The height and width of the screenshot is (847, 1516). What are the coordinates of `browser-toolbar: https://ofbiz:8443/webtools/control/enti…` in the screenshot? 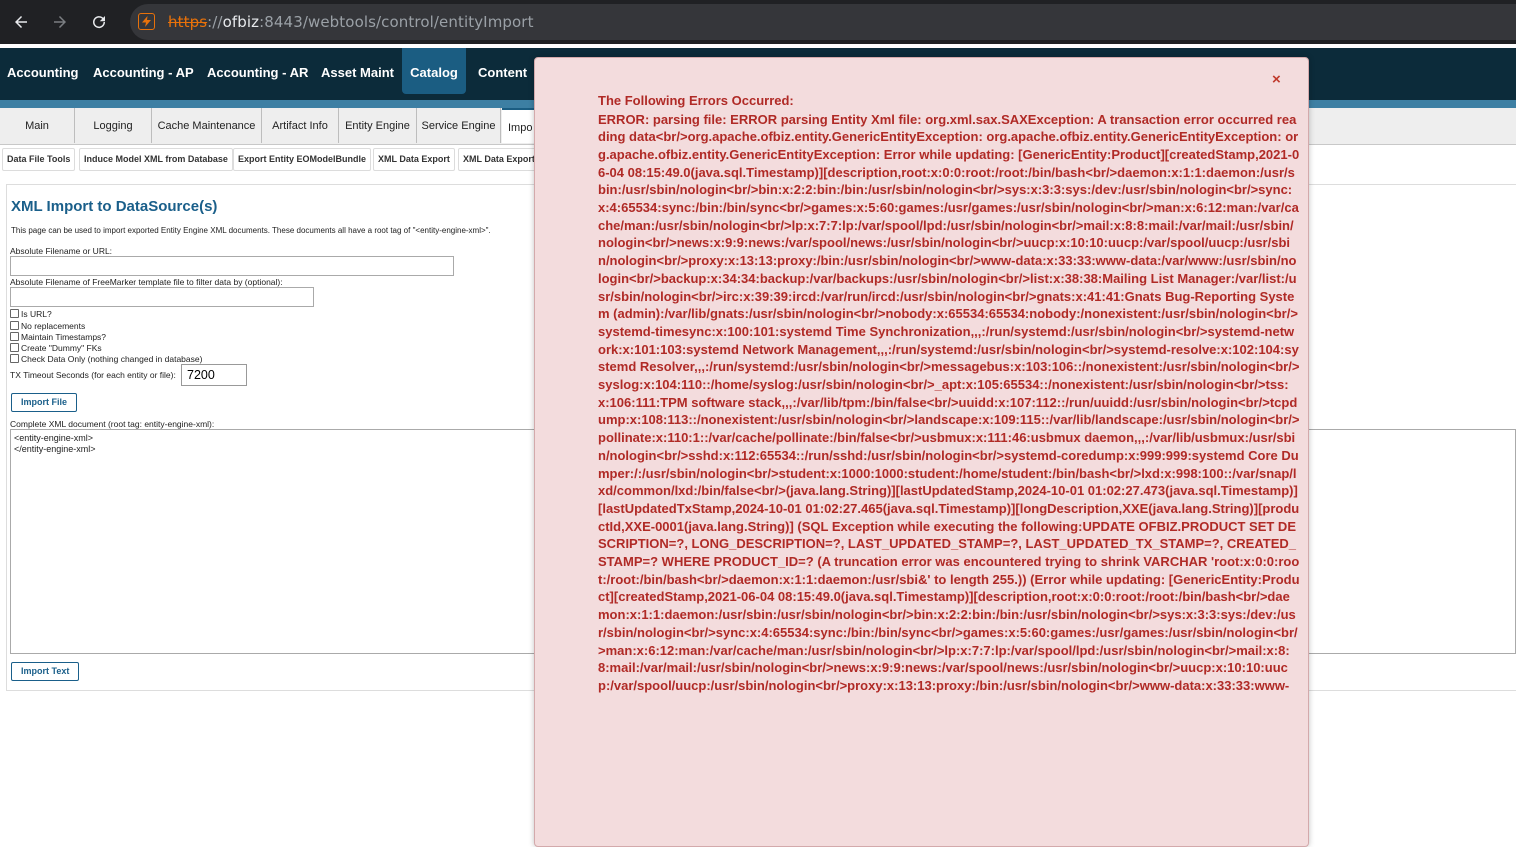 It's located at (758, 22).